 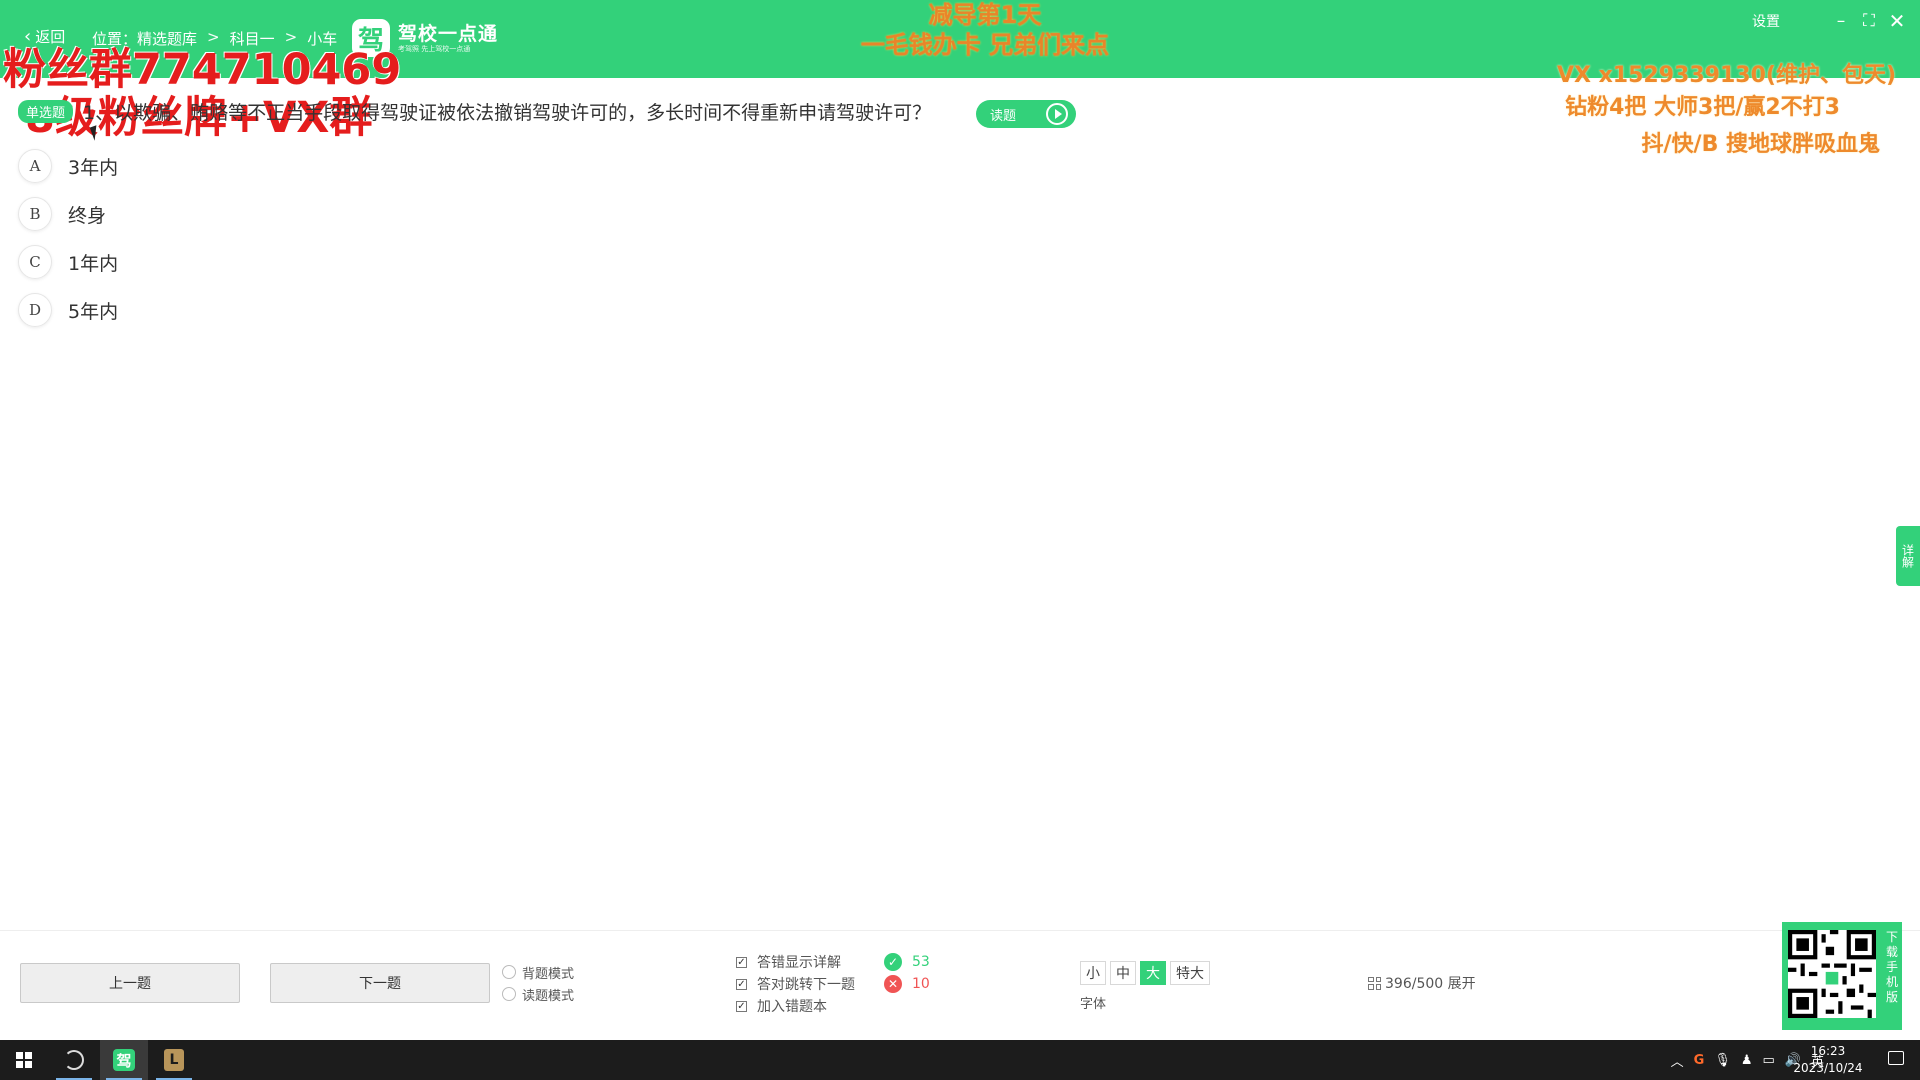 What do you see at coordinates (448, 33) in the screenshot?
I see `logo-title: 驾校一点通` at bounding box center [448, 33].